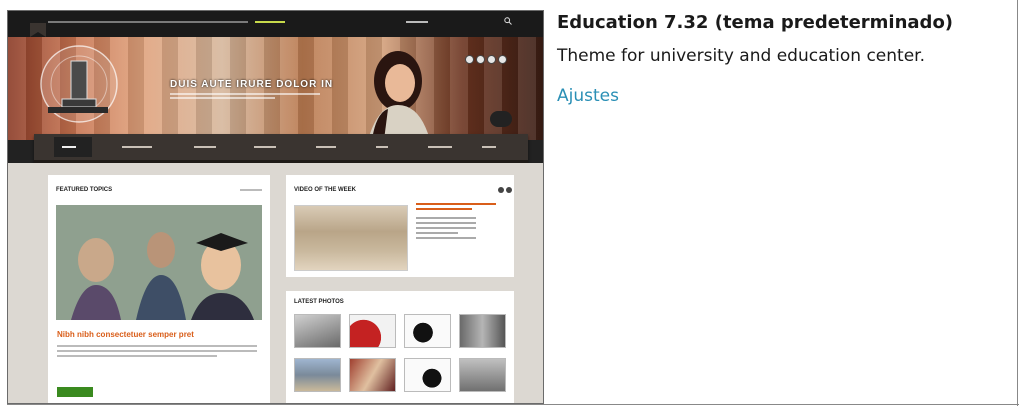  Describe the element at coordinates (79, 84) in the screenshot. I see `university-seal-logo` at that location.